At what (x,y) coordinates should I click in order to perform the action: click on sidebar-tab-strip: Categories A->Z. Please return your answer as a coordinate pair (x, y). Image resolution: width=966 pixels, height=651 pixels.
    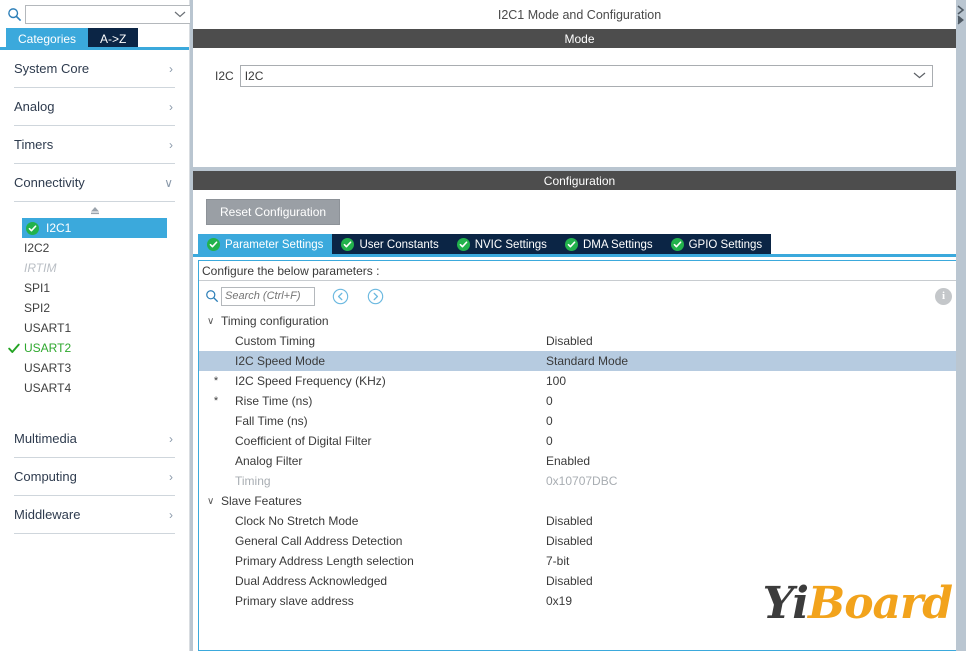
    Looking at the image, I should click on (94, 39).